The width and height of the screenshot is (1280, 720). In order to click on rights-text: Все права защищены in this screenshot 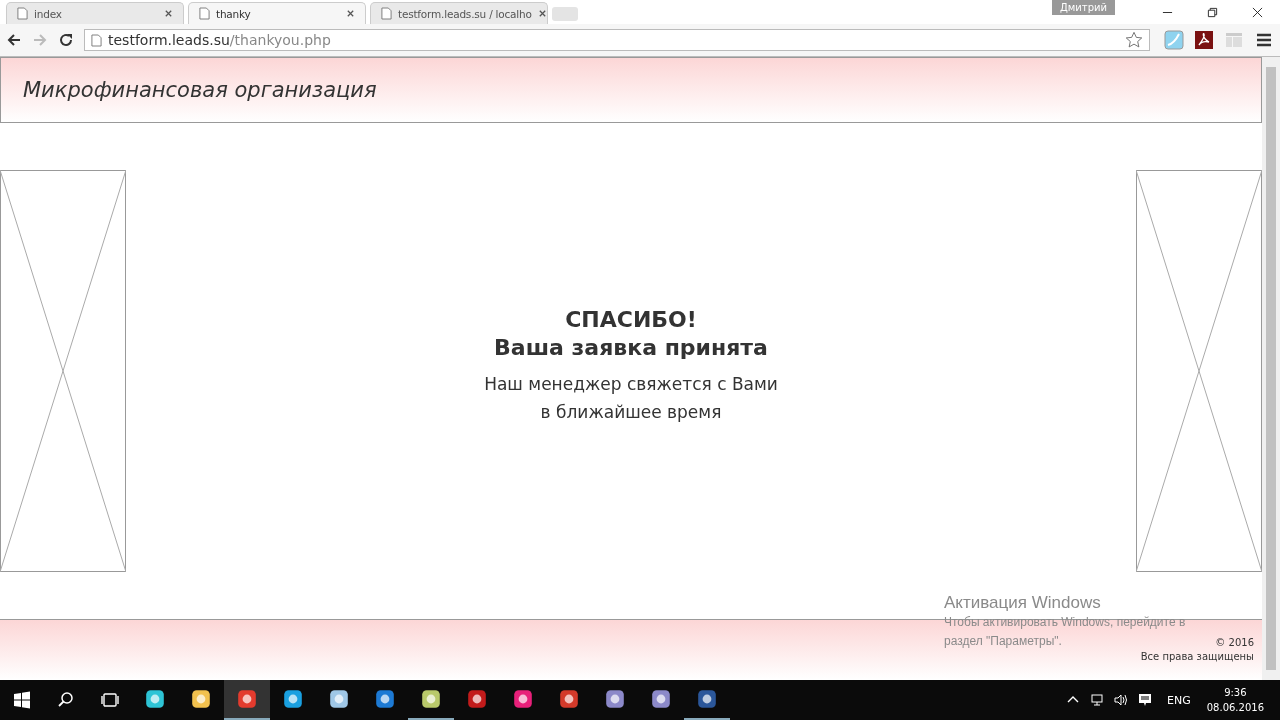, I will do `click(1197, 657)`.